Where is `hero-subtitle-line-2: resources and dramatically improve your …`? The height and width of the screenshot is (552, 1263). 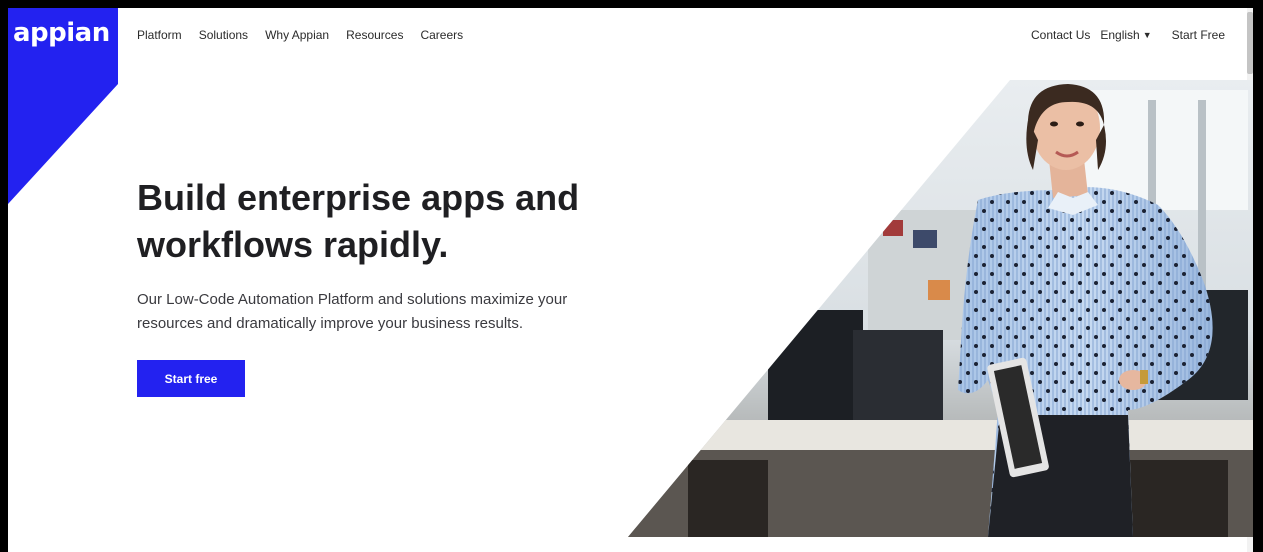 hero-subtitle-line-2: resources and dramatically improve your … is located at coordinates (330, 323).